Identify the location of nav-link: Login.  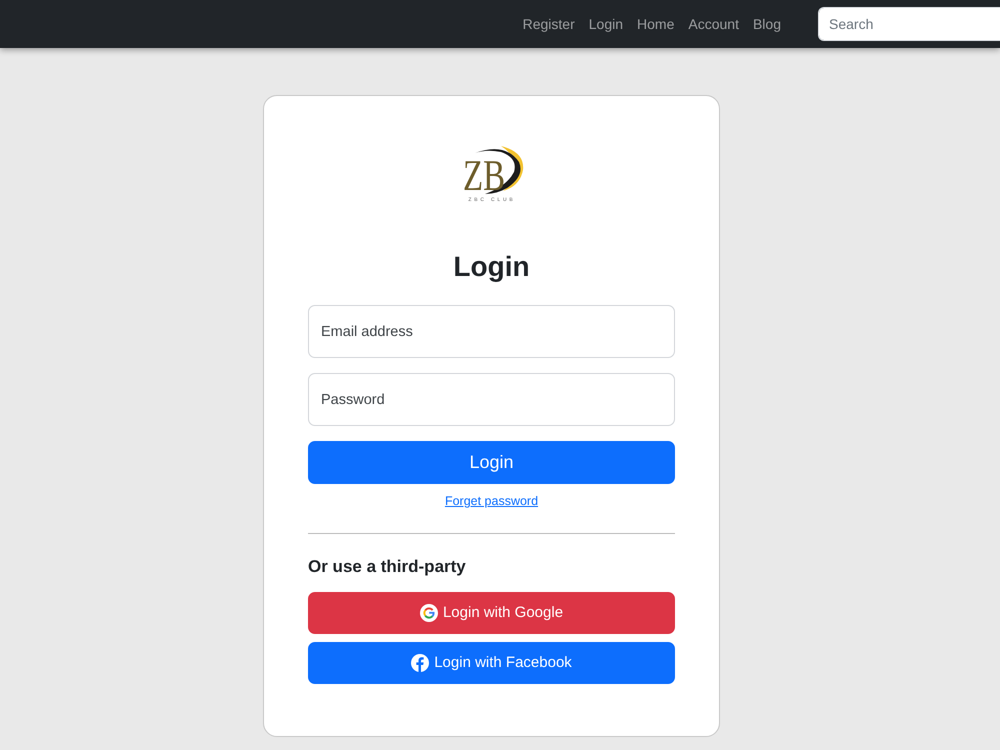
(606, 24).